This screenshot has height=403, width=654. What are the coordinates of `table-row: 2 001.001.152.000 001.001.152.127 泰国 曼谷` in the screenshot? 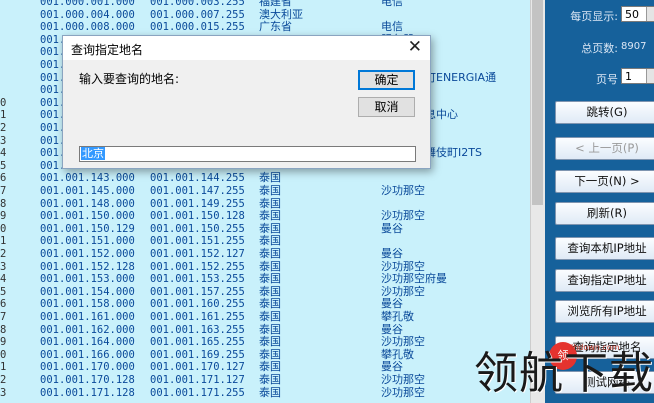 It's located at (272, 254).